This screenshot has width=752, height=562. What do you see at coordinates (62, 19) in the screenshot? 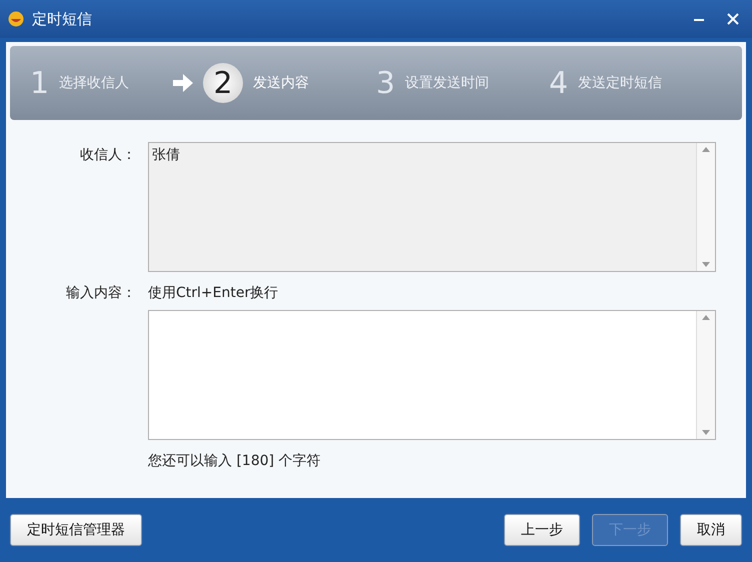
I see `window-title: 定时短信` at bounding box center [62, 19].